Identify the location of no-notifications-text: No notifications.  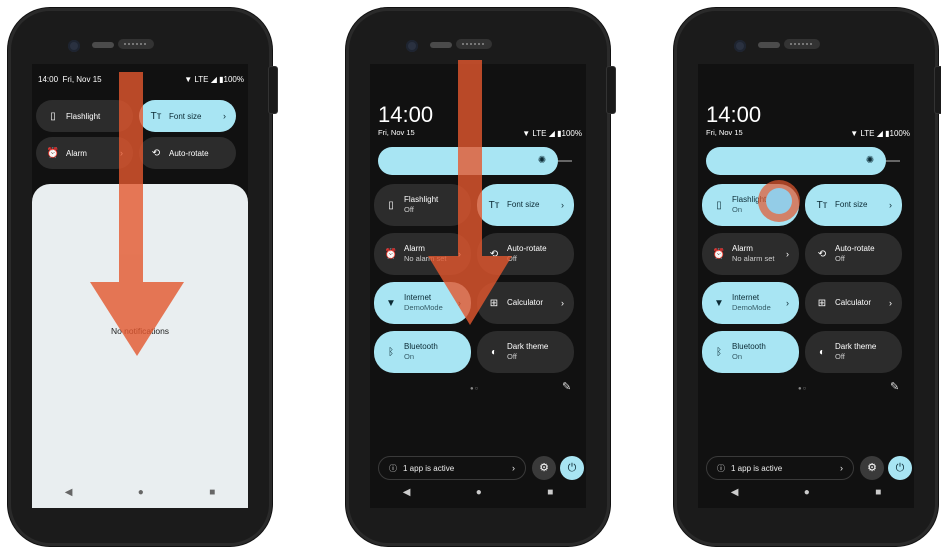
(140, 331).